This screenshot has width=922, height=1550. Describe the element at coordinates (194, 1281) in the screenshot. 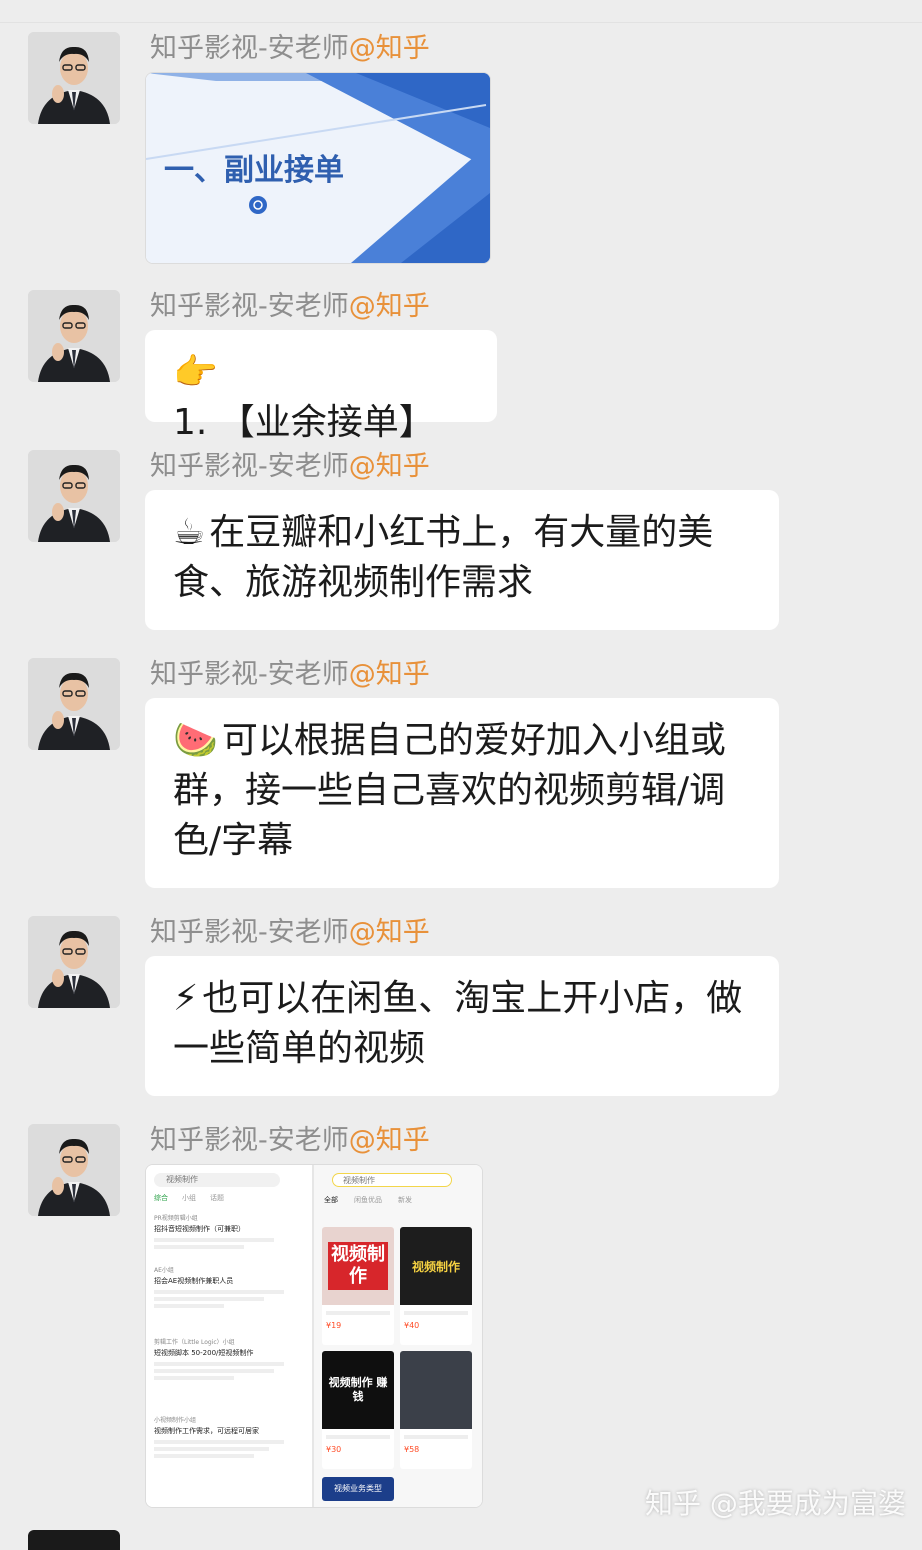

I see `post-title: 招会AE视频制作兼职人员` at that location.